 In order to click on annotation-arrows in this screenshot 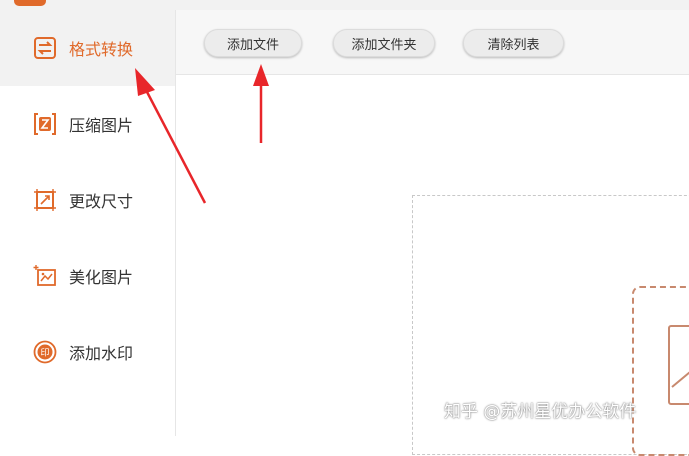, I will do `click(202, 134)`.